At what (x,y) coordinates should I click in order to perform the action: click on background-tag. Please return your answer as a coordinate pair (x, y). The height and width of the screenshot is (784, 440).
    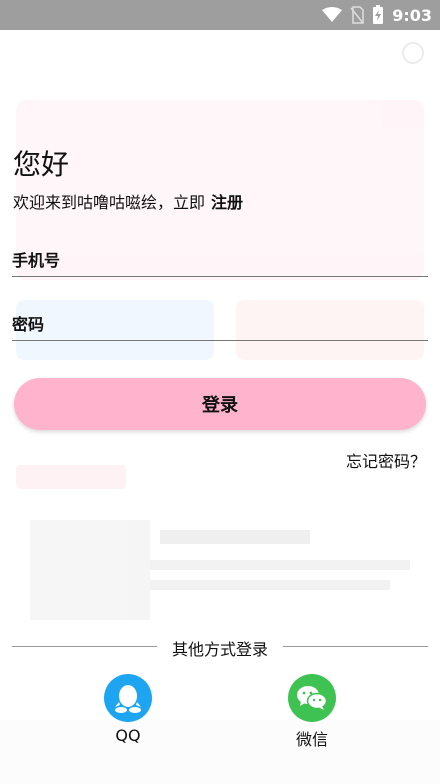
    Looking at the image, I should click on (71, 477).